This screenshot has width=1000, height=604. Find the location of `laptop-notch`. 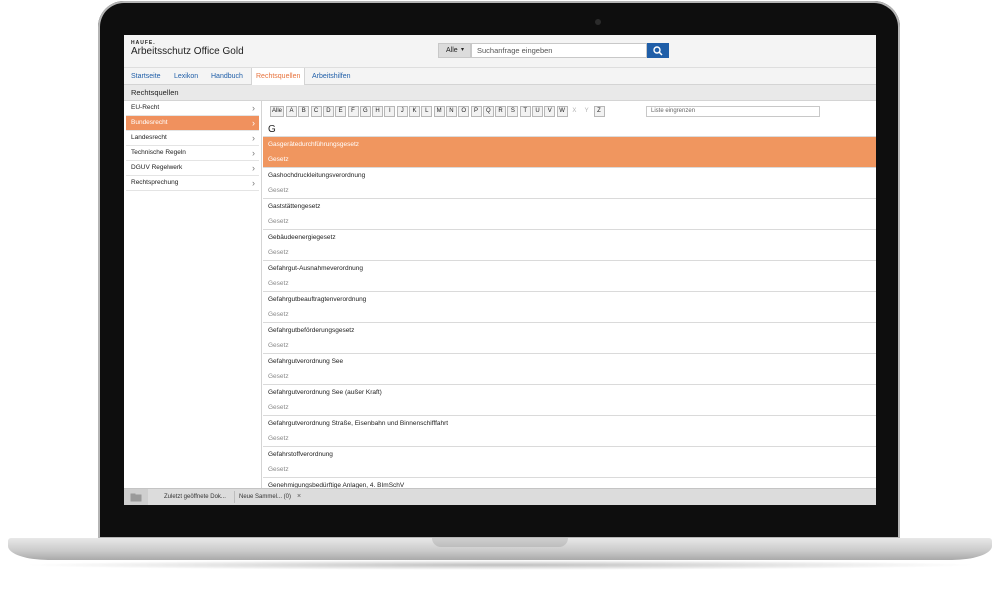

laptop-notch is located at coordinates (500, 542).